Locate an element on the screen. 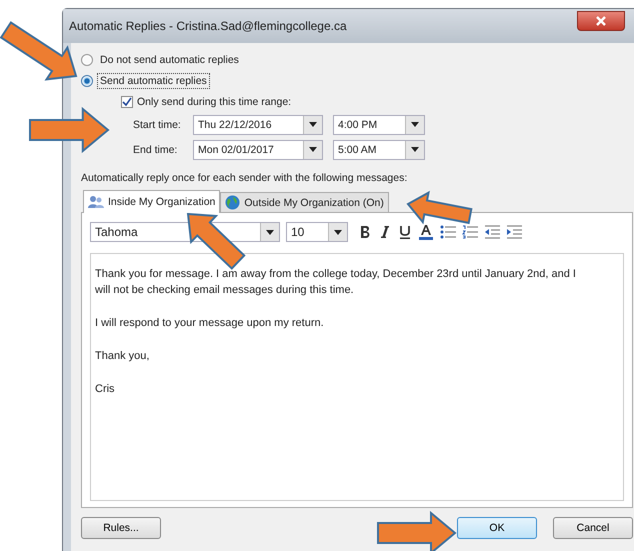 Image resolution: width=634 pixels, height=551 pixels. bullet-list-icon is located at coordinates (448, 232).